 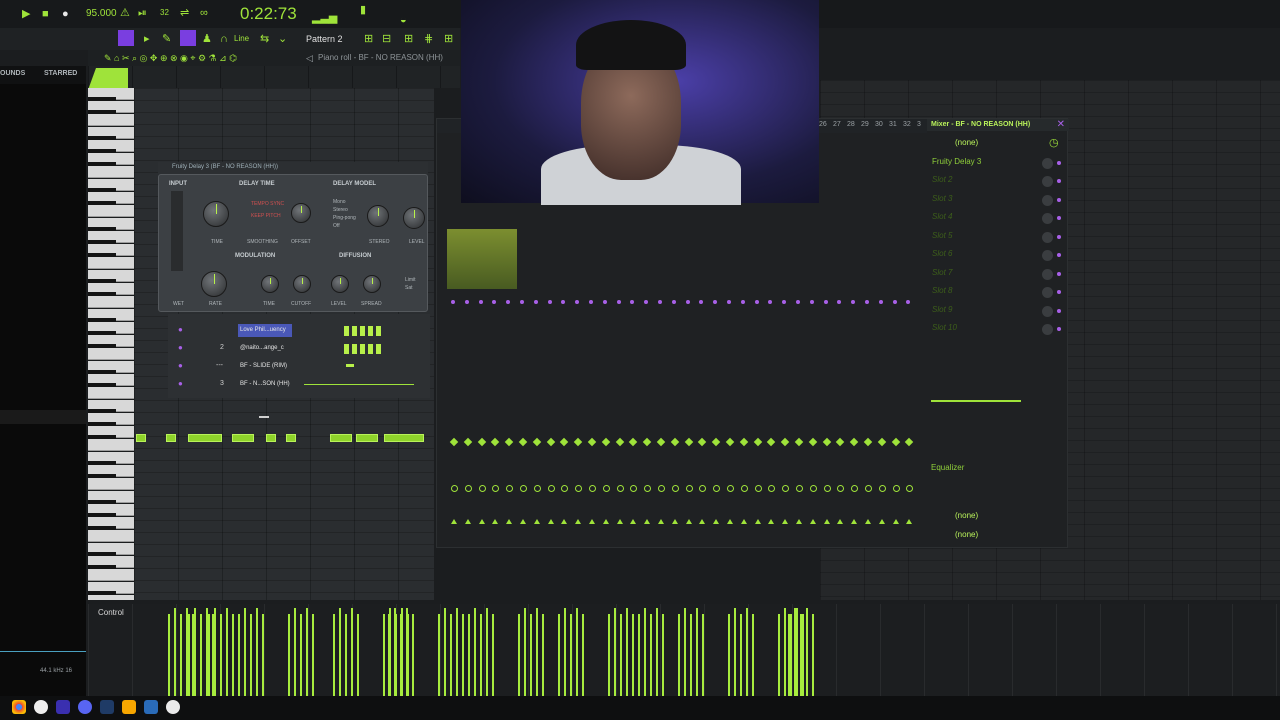 I want to click on mute-icon: ●, so click(x=180, y=329).